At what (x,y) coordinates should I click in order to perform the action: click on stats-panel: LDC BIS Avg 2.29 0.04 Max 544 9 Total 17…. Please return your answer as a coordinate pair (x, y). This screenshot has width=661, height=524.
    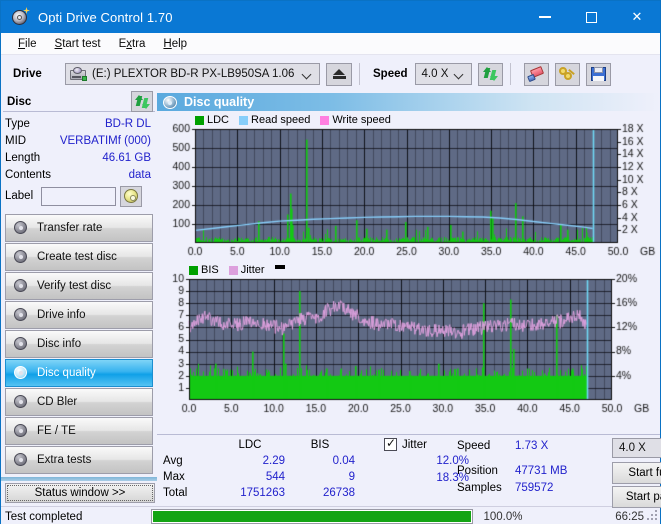
    Looking at the image, I should click on (409, 471).